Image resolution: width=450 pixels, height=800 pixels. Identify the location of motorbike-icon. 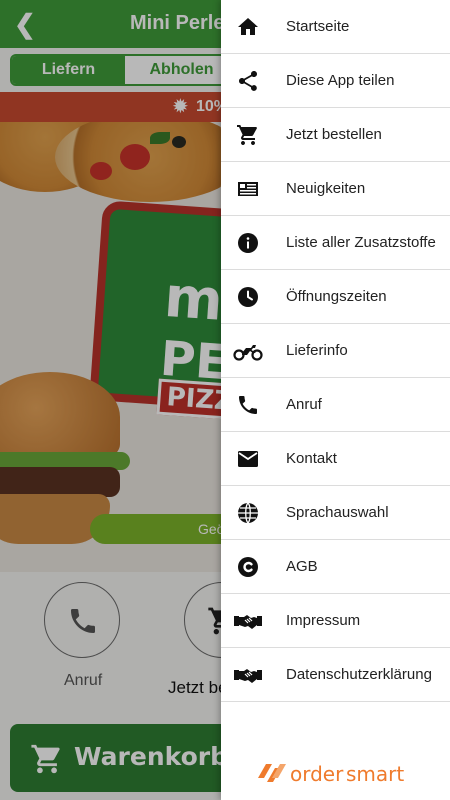
(248, 351).